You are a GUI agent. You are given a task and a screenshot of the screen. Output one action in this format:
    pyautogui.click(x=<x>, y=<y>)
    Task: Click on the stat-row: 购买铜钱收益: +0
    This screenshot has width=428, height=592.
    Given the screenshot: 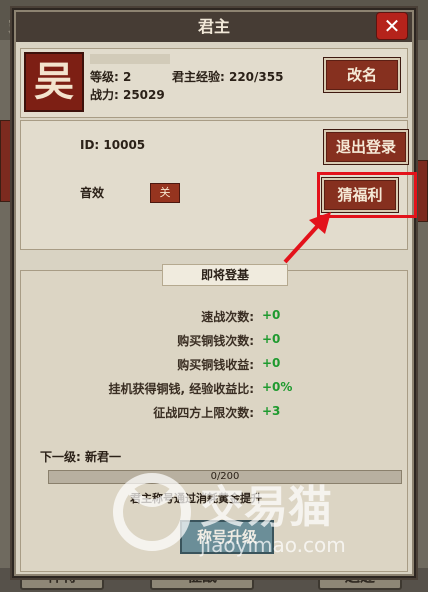 What is the action you would take?
    pyautogui.click(x=216, y=365)
    